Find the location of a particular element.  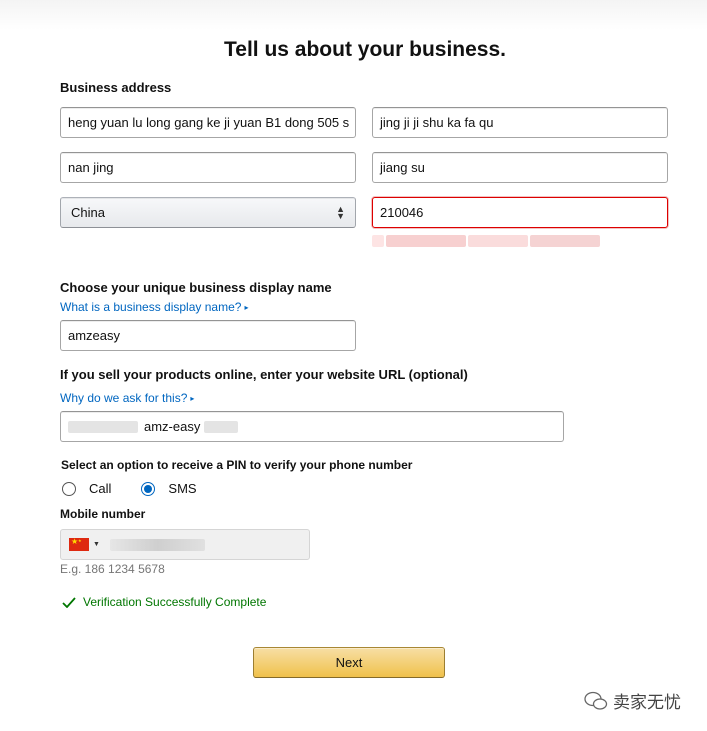

website-help-link: Why do we ask for this? ▸ is located at coordinates (127, 398).